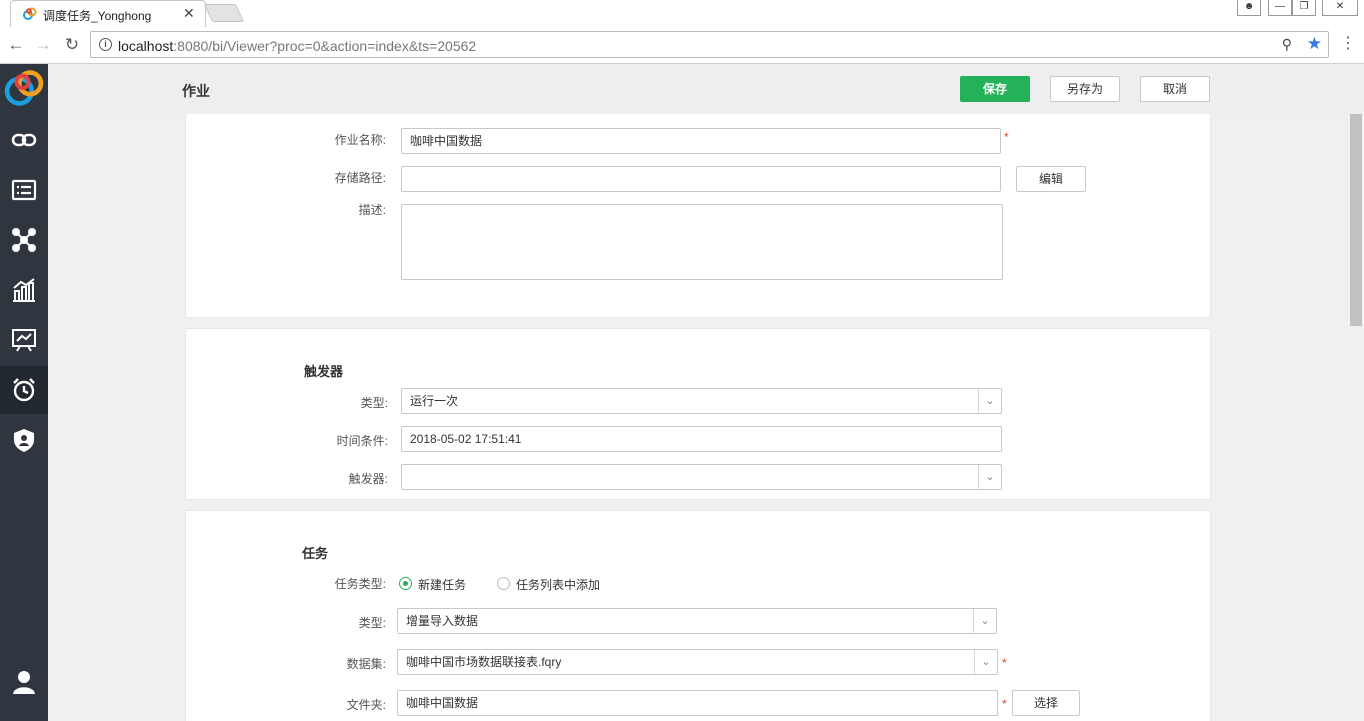 This screenshot has height=721, width=1364. What do you see at coordinates (105, 44) in the screenshot?
I see `info-icon: i` at bounding box center [105, 44].